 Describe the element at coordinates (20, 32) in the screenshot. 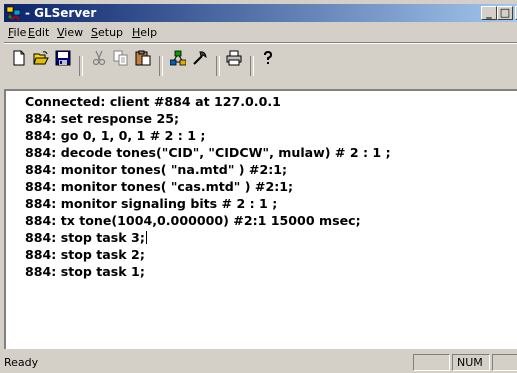

I see `menu-file-label: ile` at that location.